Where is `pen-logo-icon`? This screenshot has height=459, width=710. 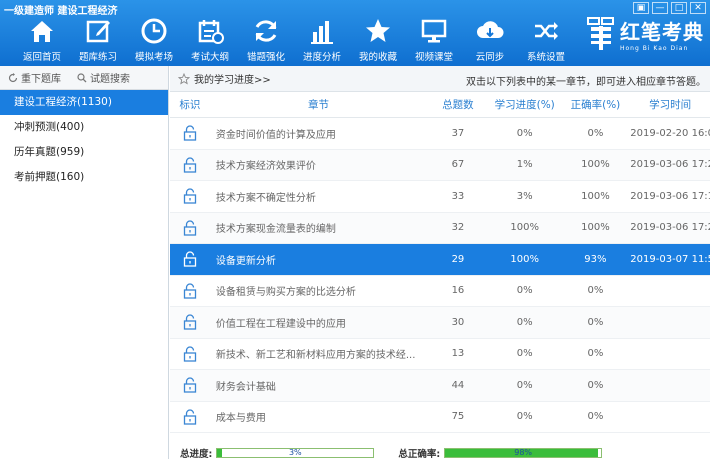
pen-logo-icon is located at coordinates (600, 33).